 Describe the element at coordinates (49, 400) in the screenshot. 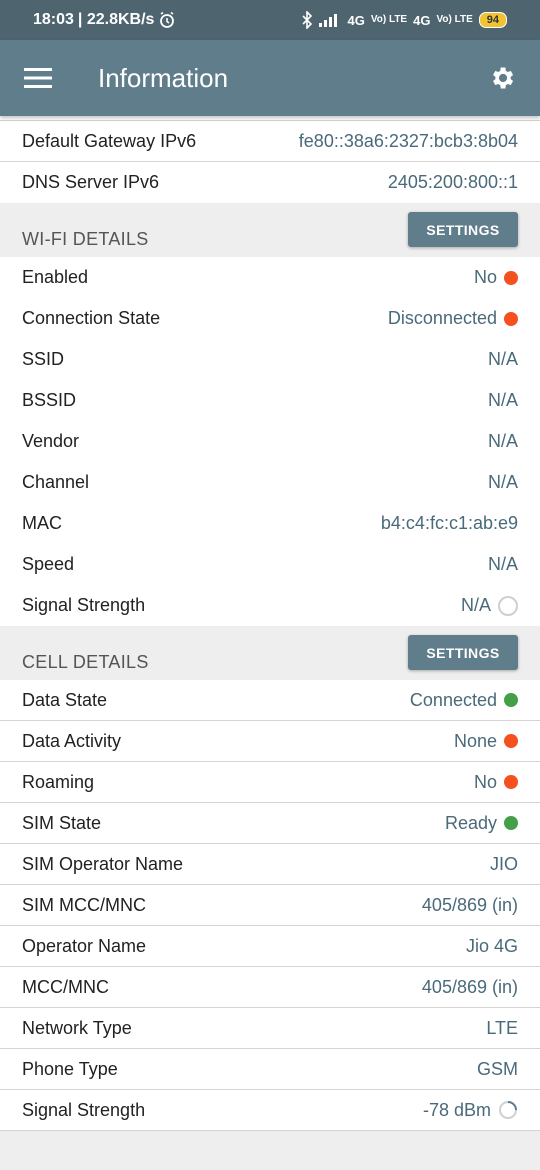

I see `item-label: BSSID` at that location.